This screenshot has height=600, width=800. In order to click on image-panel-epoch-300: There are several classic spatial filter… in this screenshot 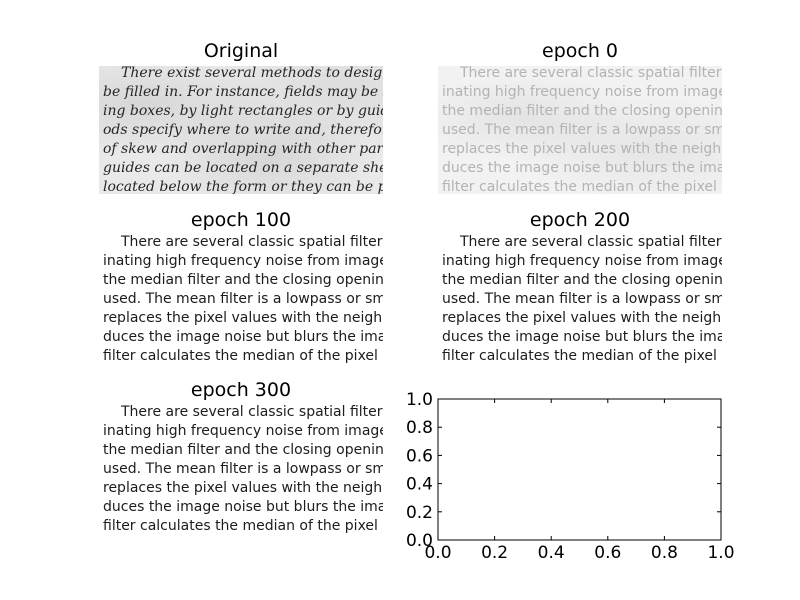, I will do `click(241, 469)`.